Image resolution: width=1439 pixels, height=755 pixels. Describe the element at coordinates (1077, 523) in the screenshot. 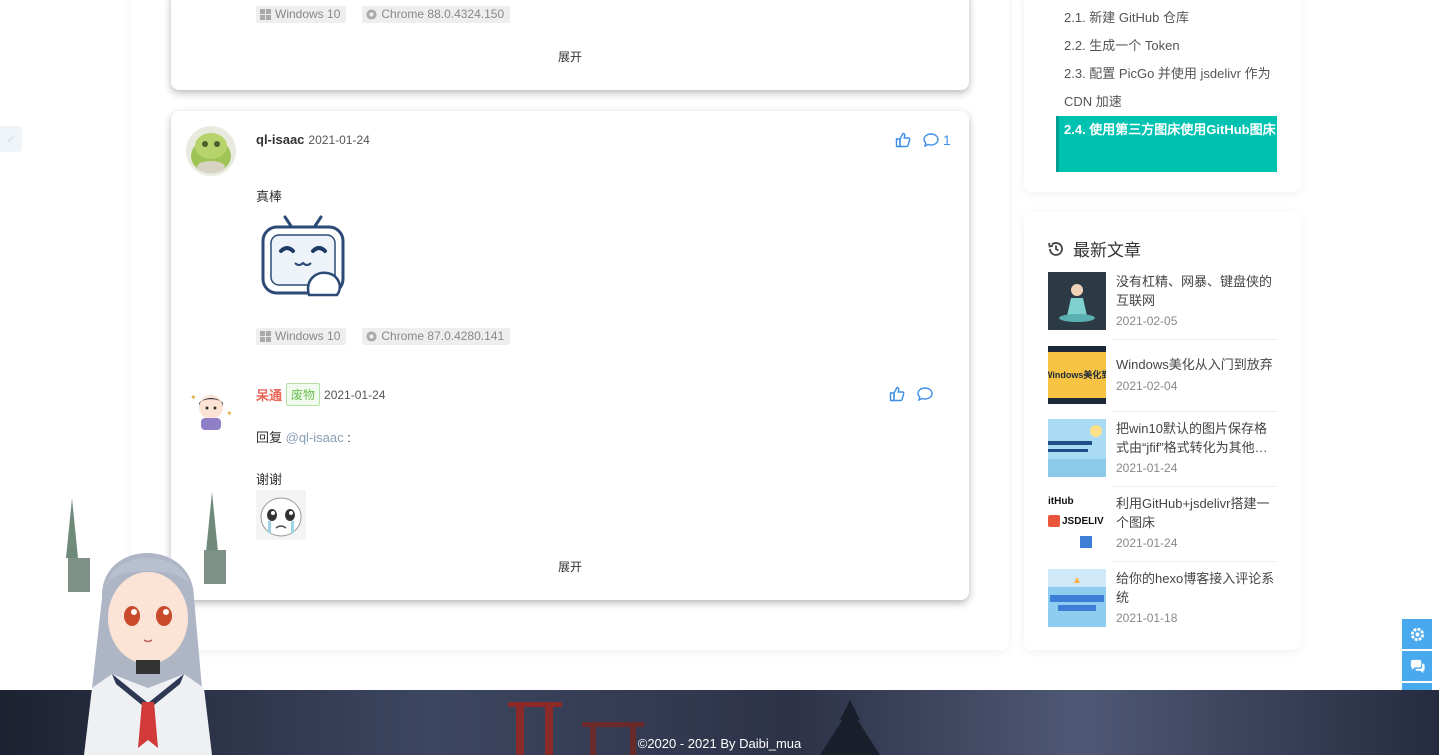

I see `post-thumbnail: itHub JSDELIV` at that location.